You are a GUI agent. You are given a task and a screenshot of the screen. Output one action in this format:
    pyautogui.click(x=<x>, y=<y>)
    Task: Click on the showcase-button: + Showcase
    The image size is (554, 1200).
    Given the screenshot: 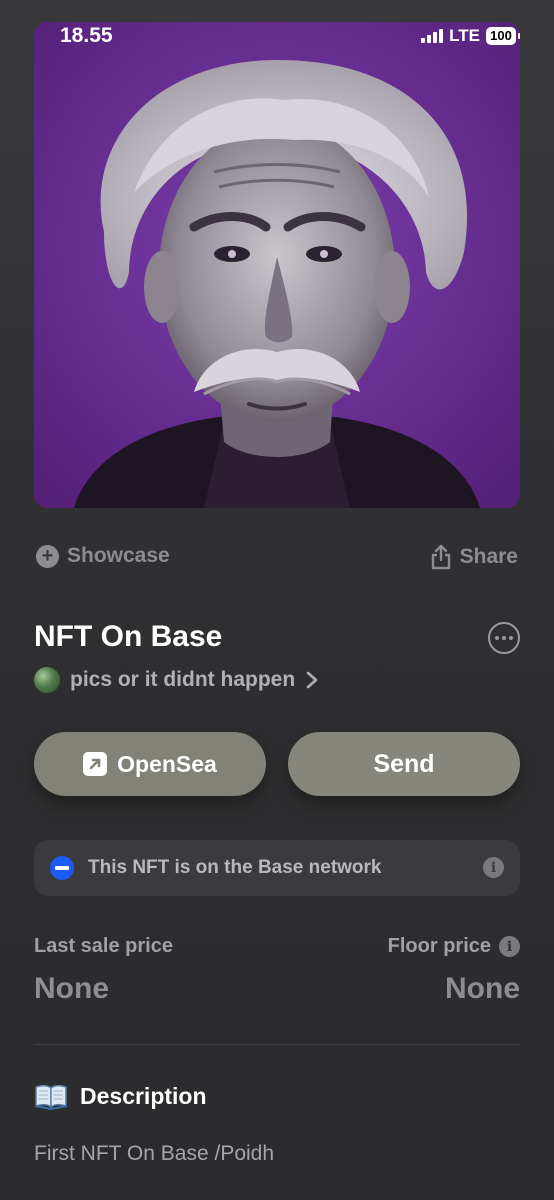 What is the action you would take?
    pyautogui.click(x=103, y=556)
    